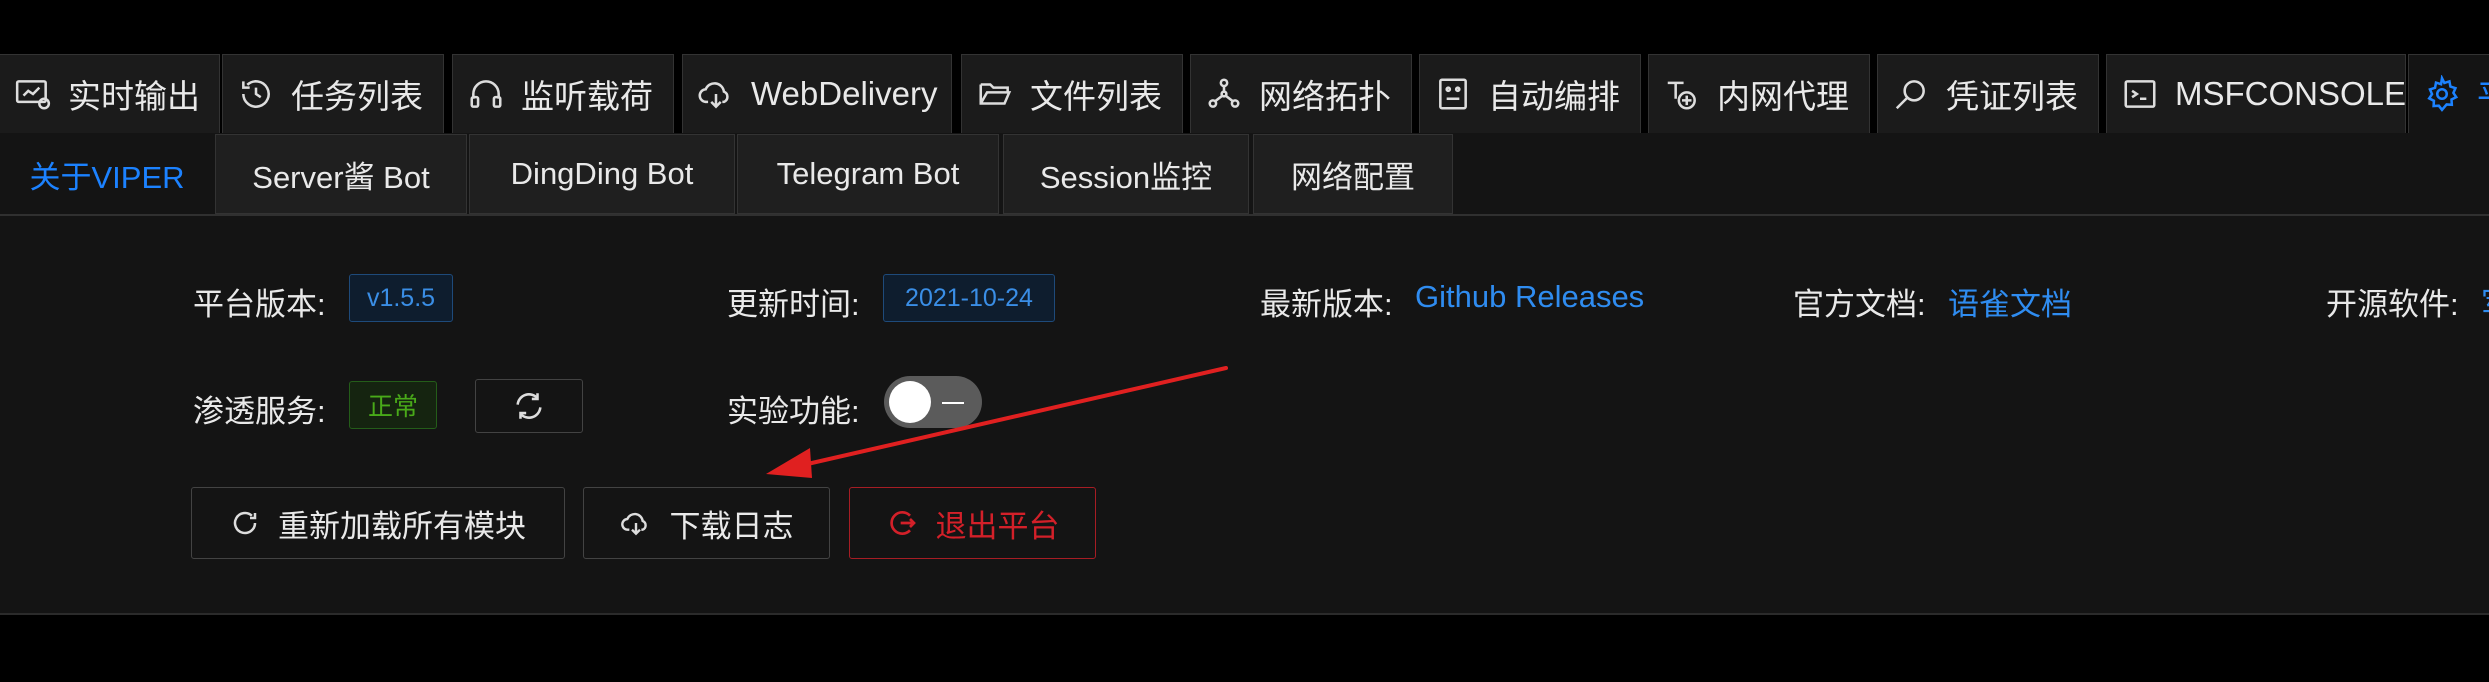 The image size is (2489, 682). What do you see at coordinates (402, 526) in the screenshot?
I see `reload-modules-label: 重新加载所有模块` at bounding box center [402, 526].